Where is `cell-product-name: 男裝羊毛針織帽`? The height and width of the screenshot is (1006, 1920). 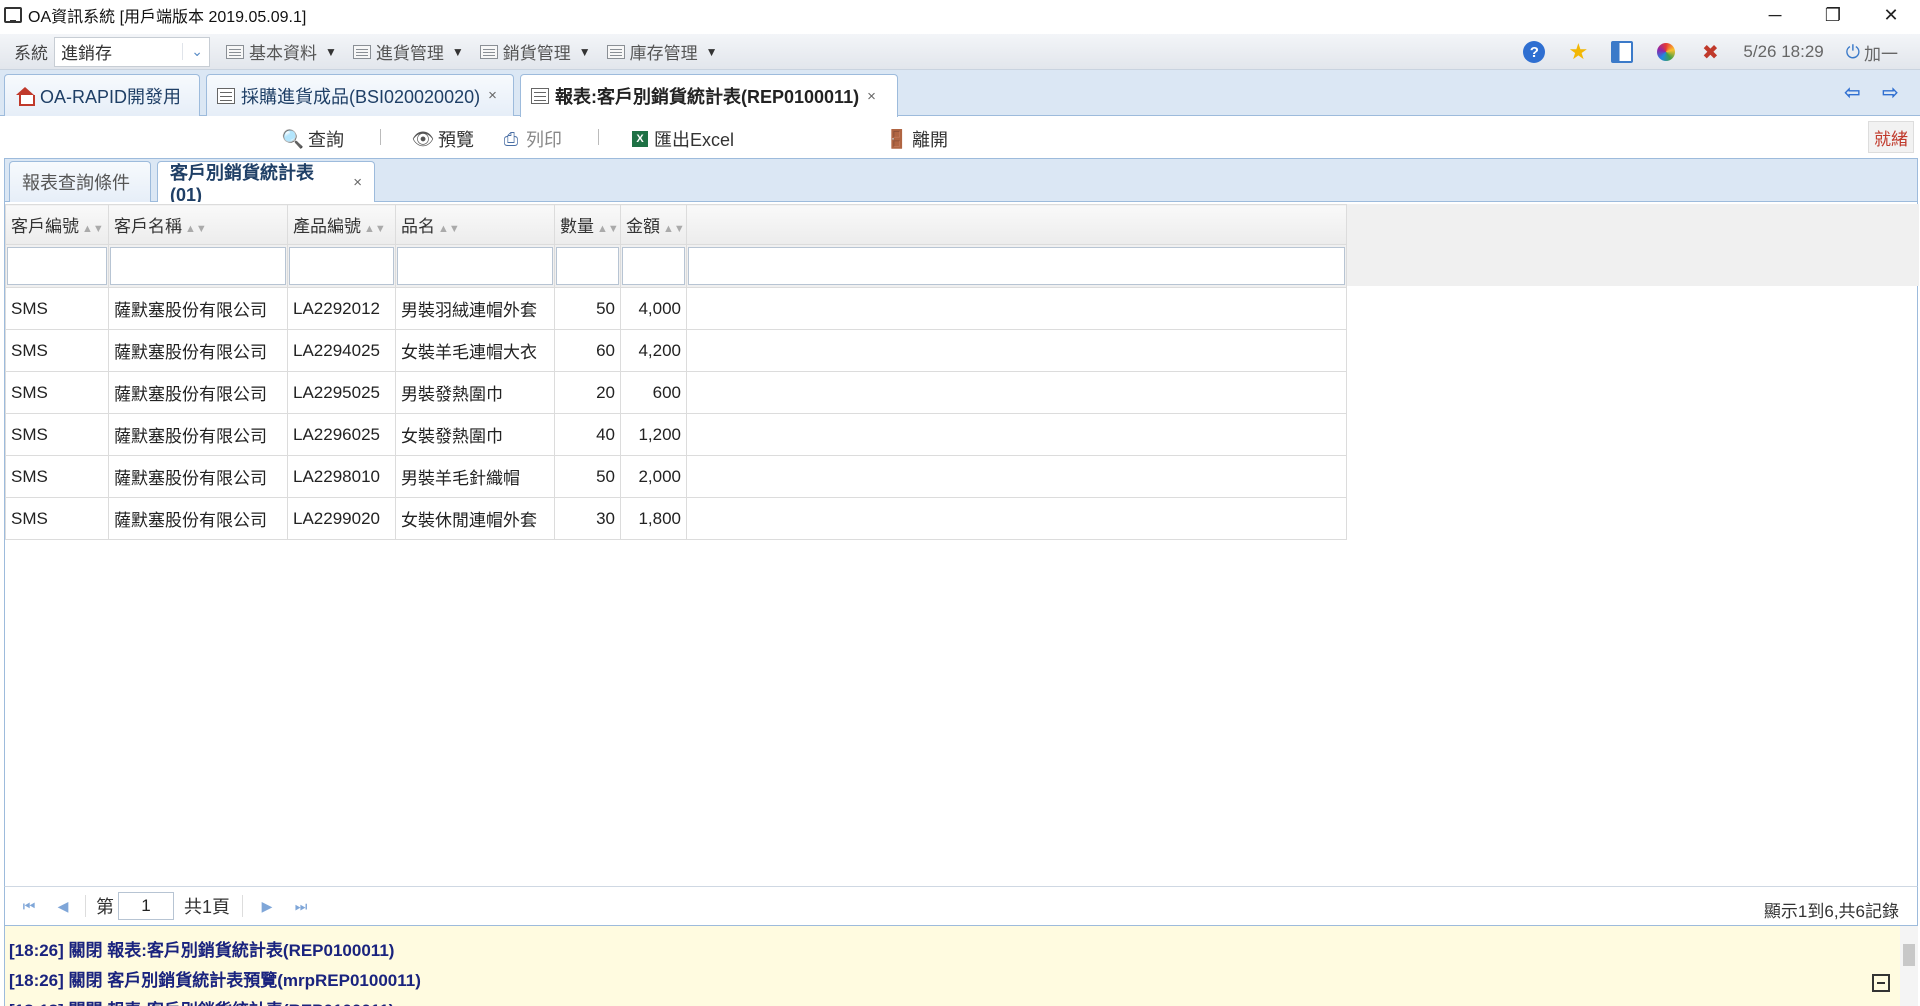 cell-product-name: 男裝羊毛針織帽 is located at coordinates (475, 476).